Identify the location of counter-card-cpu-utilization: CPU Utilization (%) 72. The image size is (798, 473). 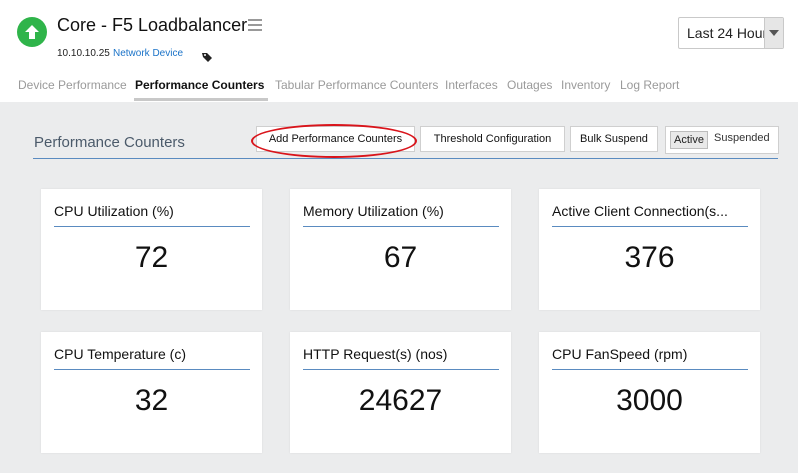
(151, 249).